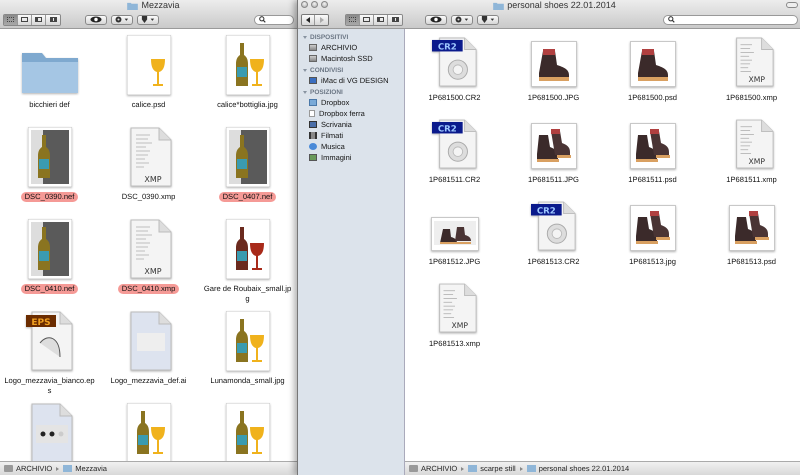 This screenshot has height=475, width=800. Describe the element at coordinates (160, 5) in the screenshot. I see `window-title: Mezzavia` at that location.